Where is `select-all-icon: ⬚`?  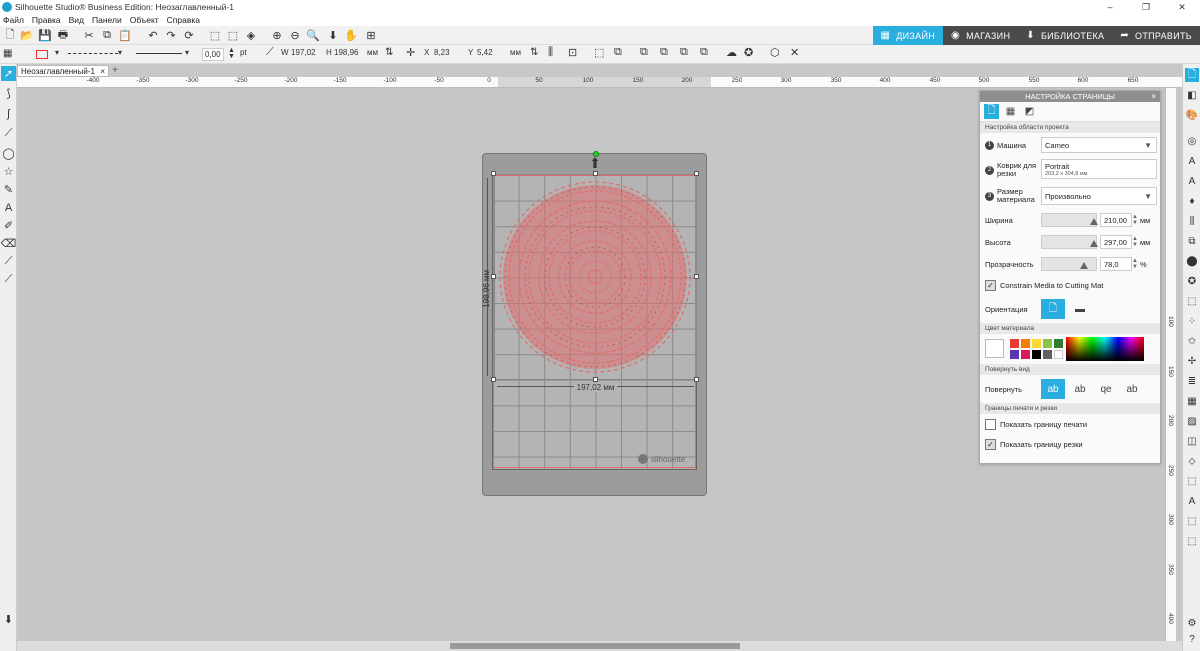
select-all-icon: ⬚ is located at coordinates (215, 35).